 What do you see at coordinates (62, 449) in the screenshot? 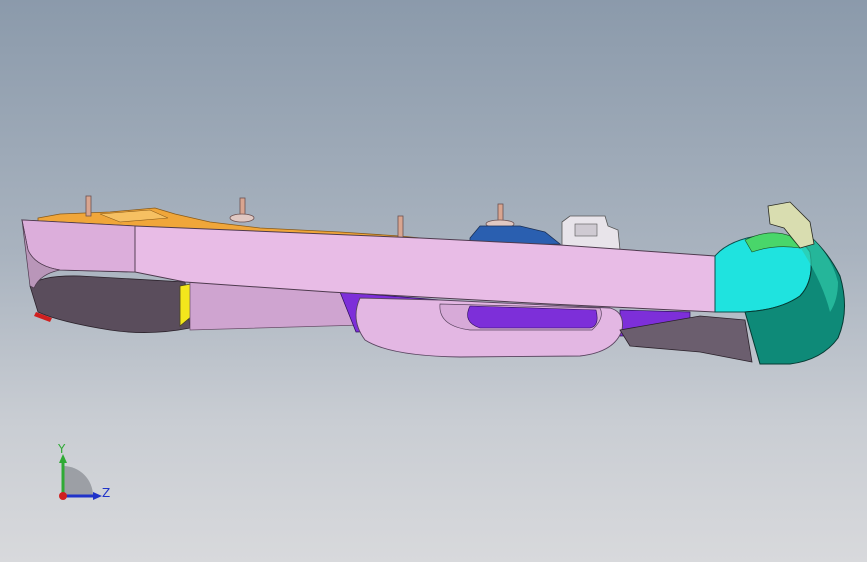
I see `y-axis-label: Y` at bounding box center [62, 449].